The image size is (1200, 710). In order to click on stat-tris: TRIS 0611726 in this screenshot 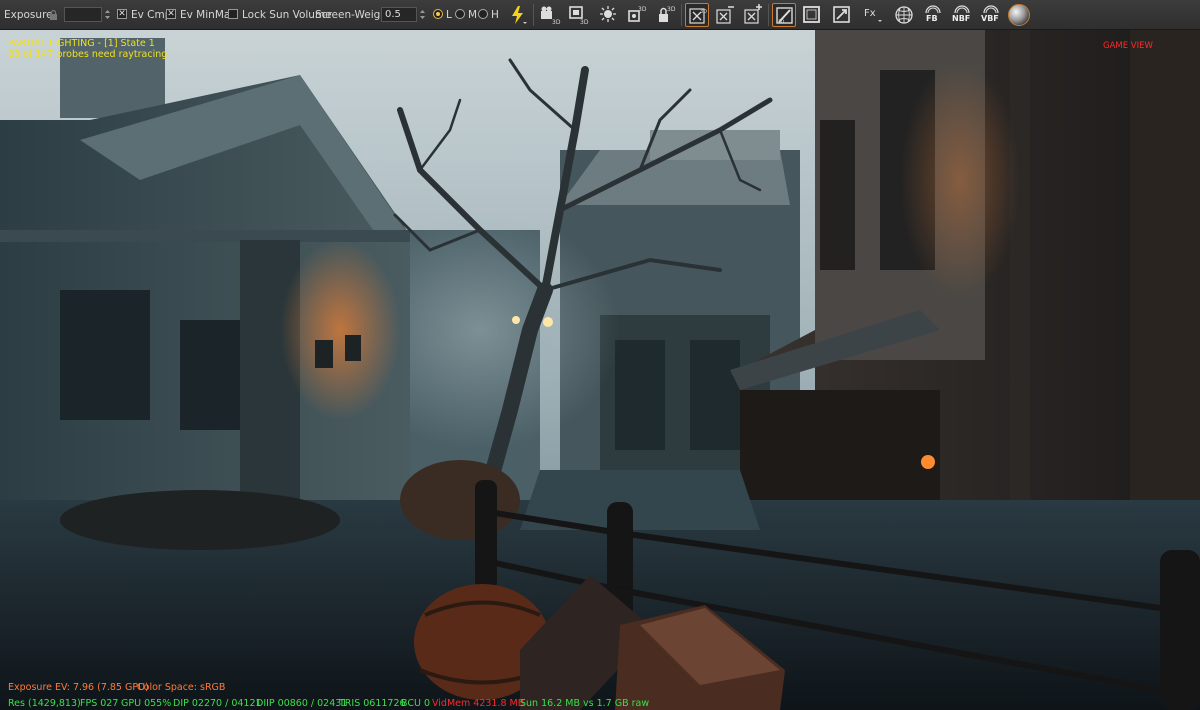, I will do `click(372, 703)`.